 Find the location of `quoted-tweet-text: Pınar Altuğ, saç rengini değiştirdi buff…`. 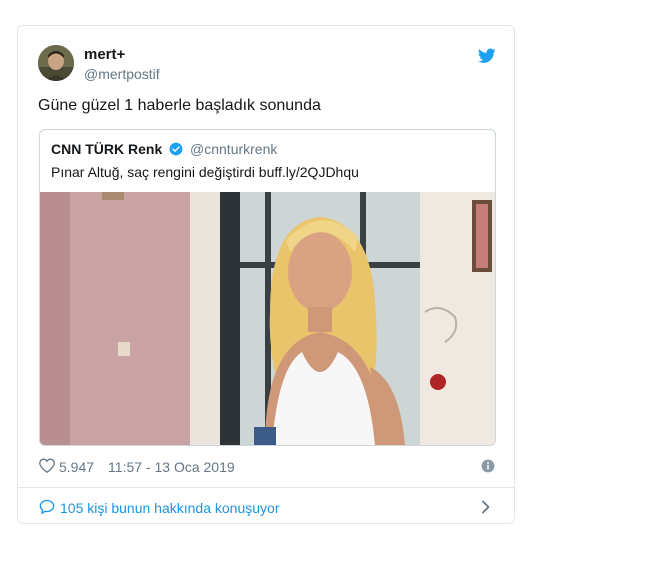

quoted-tweet-text: Pınar Altuğ, saç rengini değiştirdi buff… is located at coordinates (205, 172).